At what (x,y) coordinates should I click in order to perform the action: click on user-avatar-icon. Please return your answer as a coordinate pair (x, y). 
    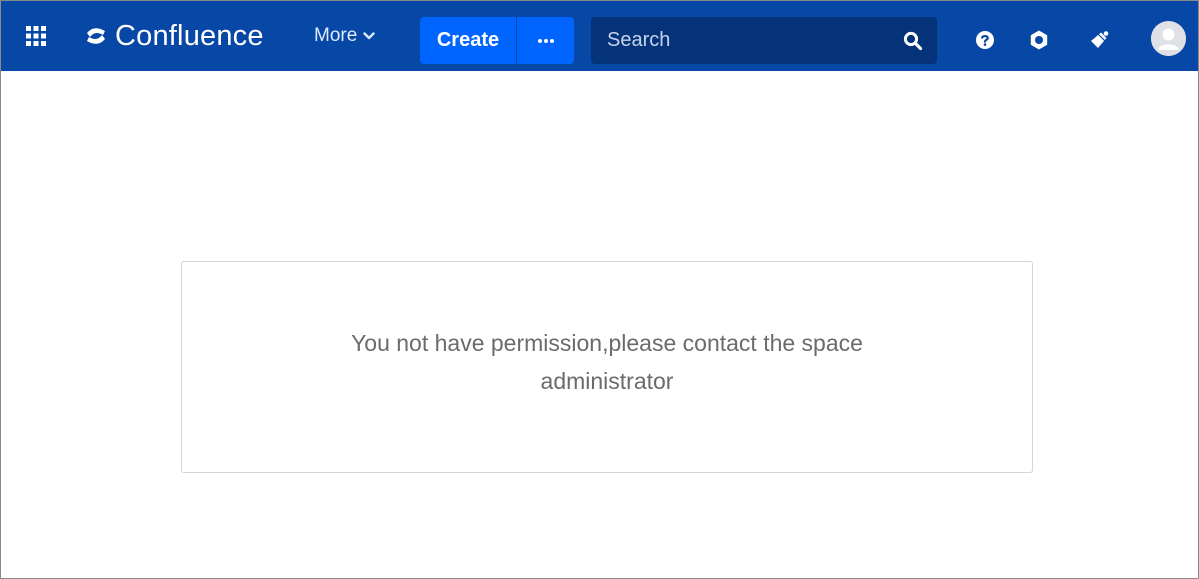
    Looking at the image, I should click on (1168, 38).